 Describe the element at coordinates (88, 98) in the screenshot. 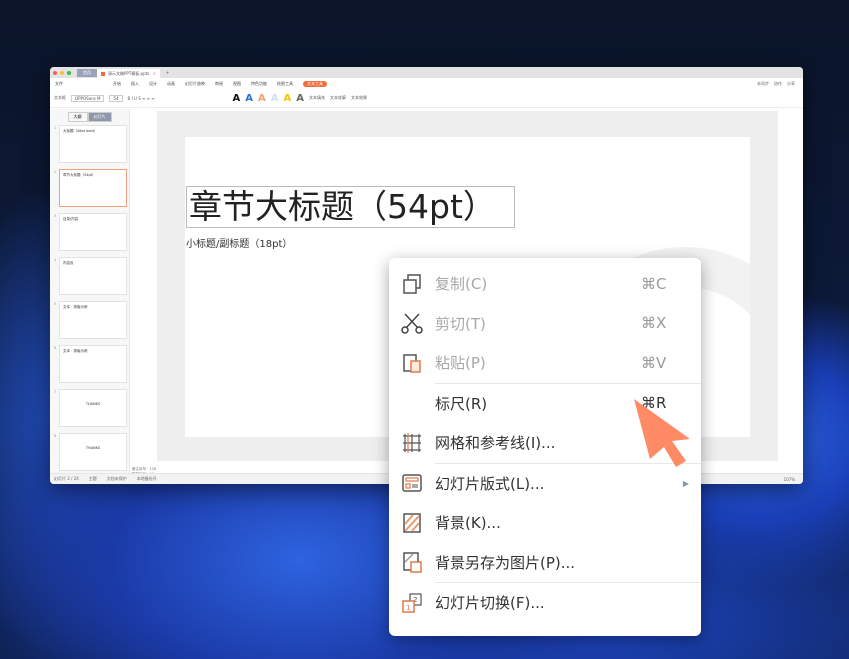

I see `font-select: OPPOSans M` at that location.